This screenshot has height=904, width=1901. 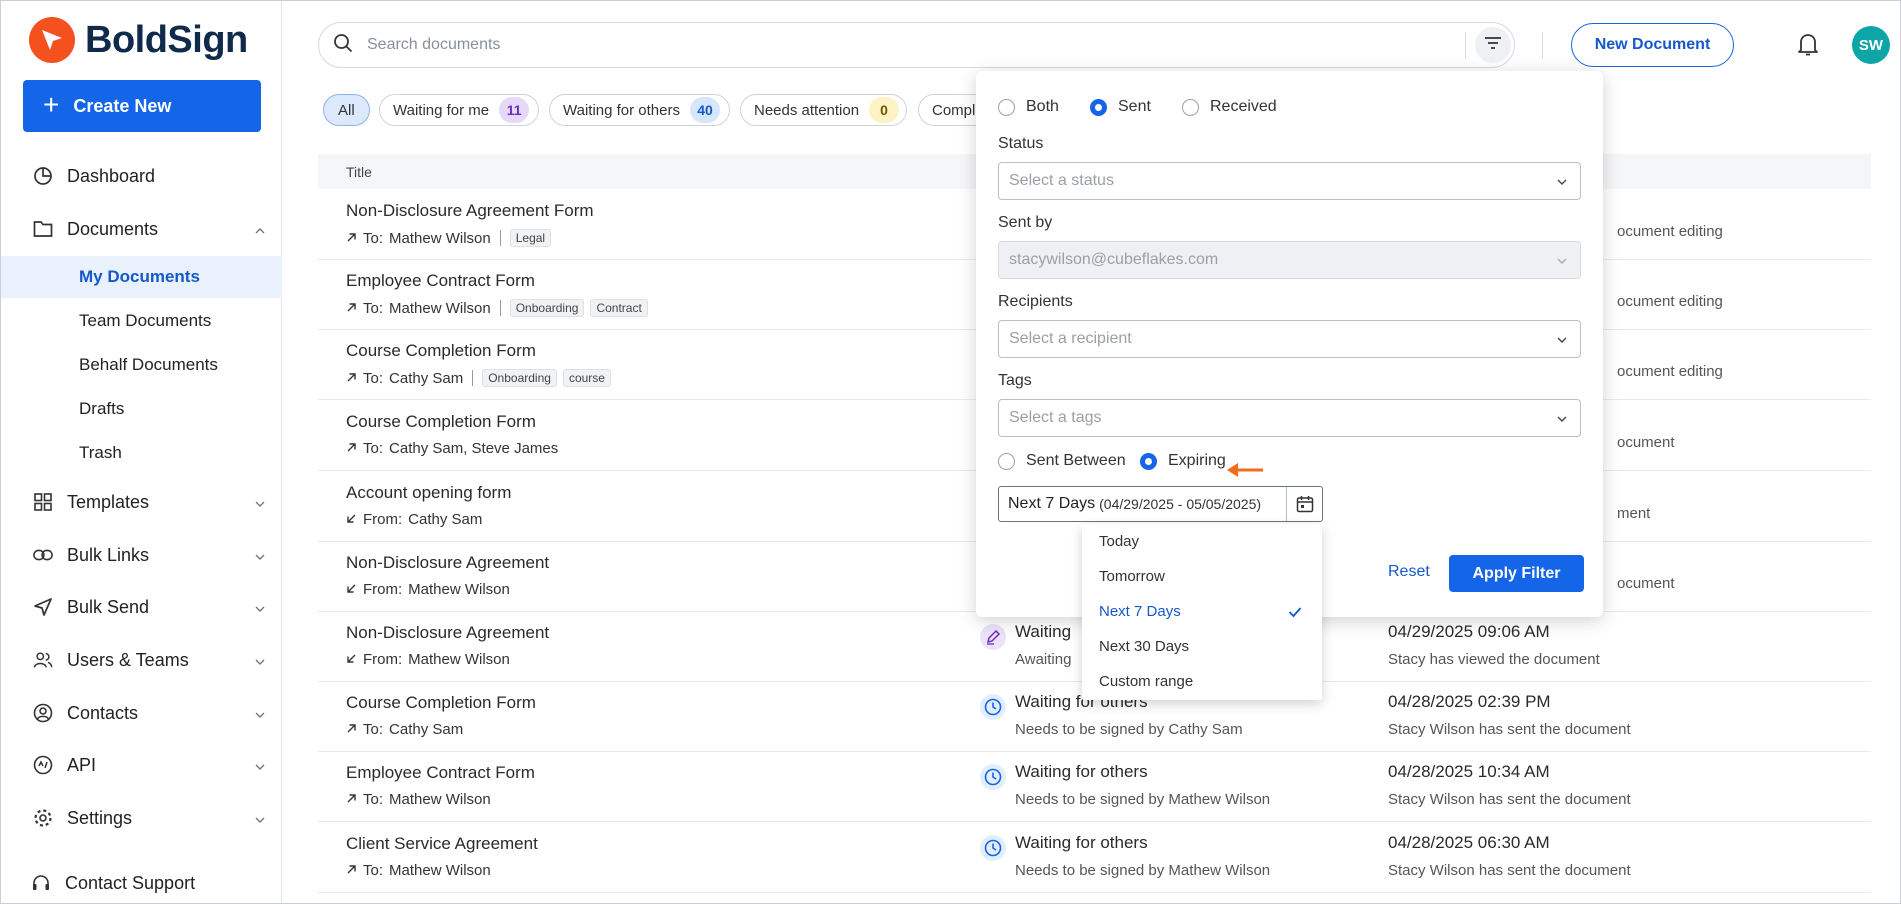 I want to click on radio-circle-selected, so click(x=1148, y=461).